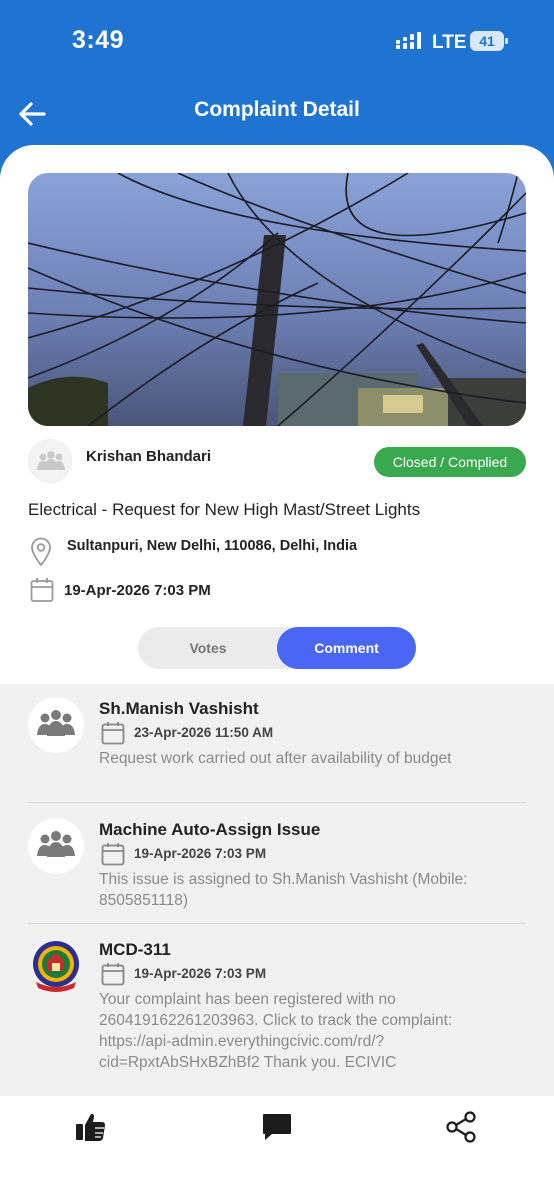 The height and width of the screenshot is (1200, 554). I want to click on mcd-logo-icon, so click(56, 966).